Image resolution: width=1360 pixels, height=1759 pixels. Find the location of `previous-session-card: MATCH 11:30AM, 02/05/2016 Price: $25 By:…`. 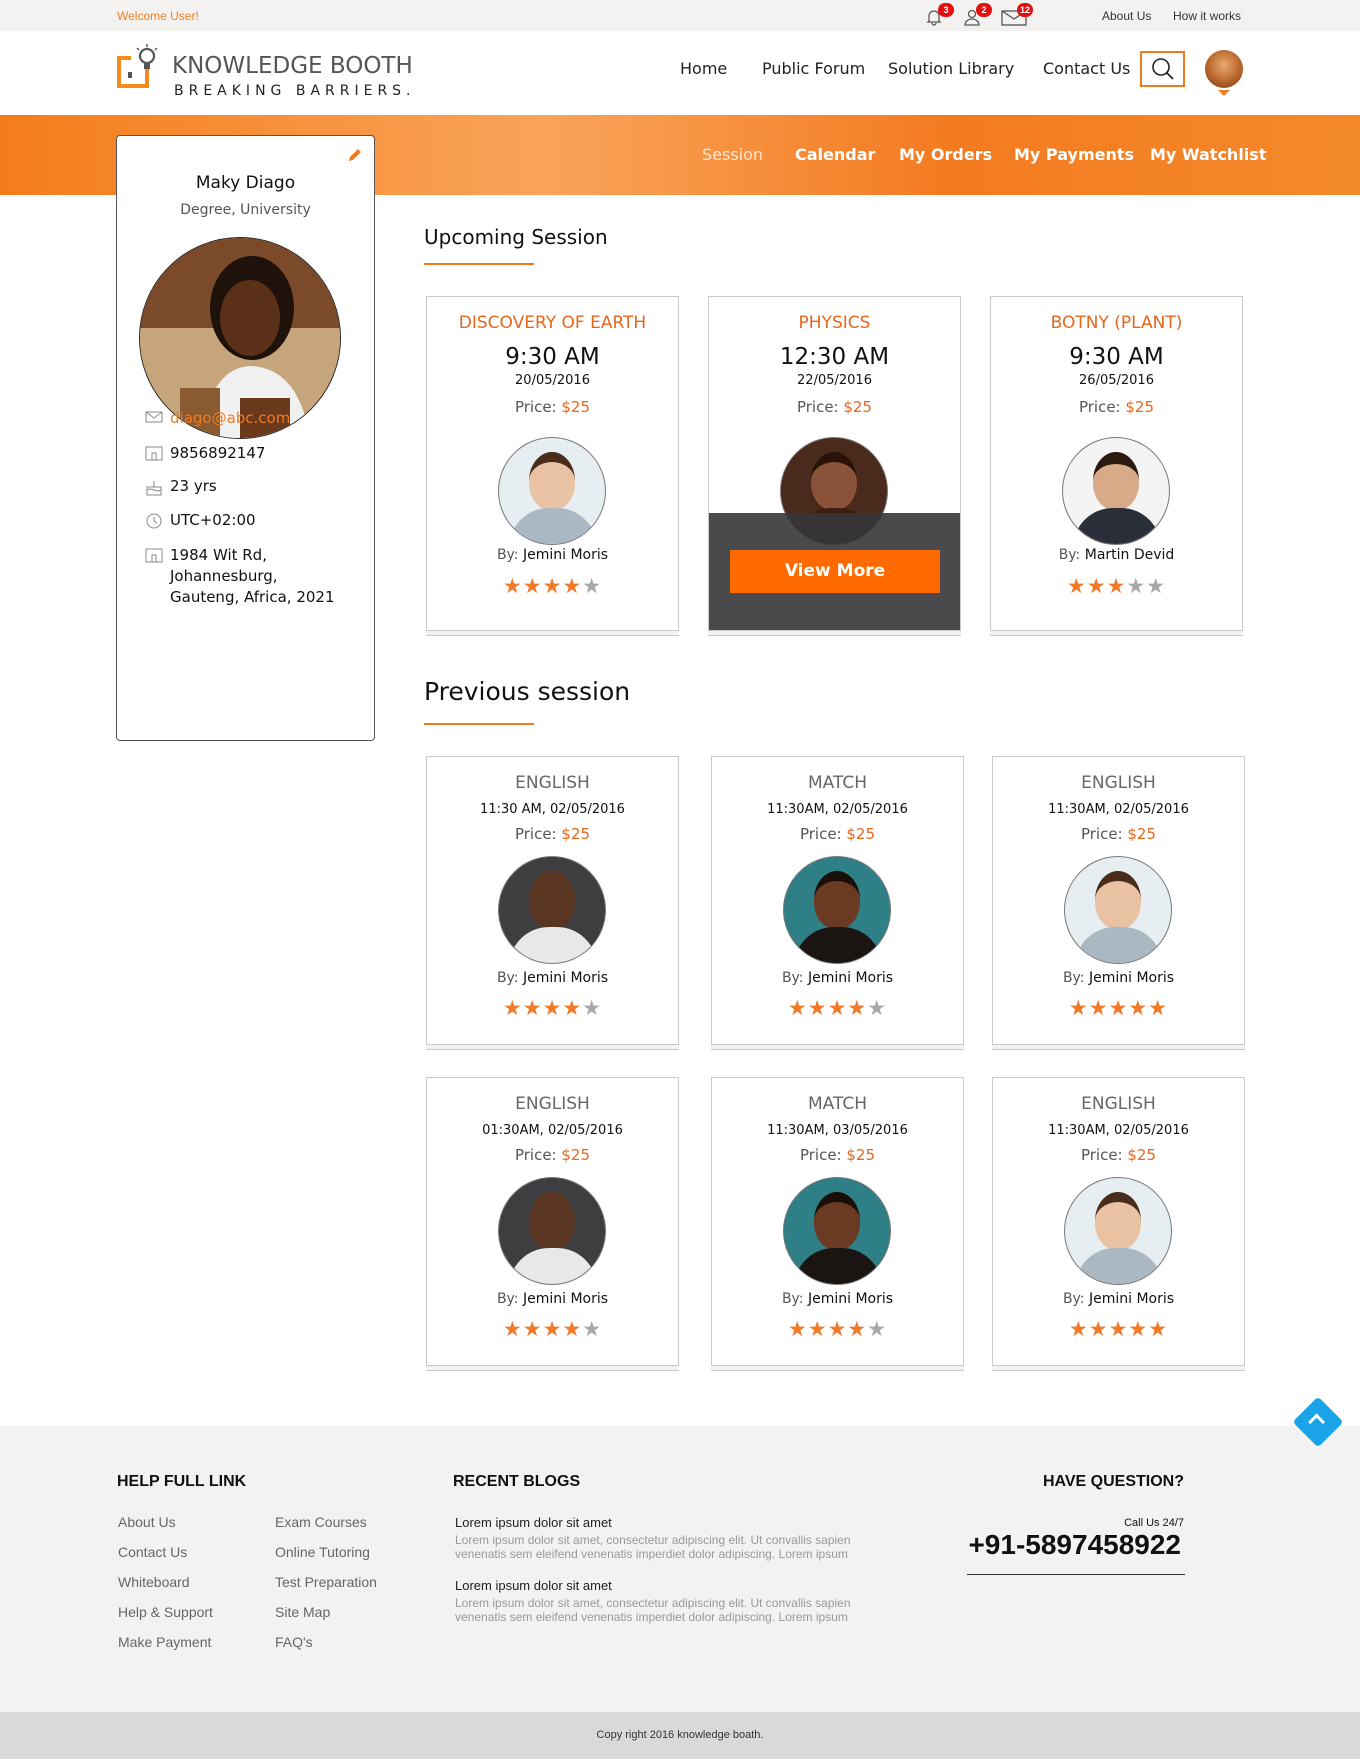

previous-session-card: MATCH 11:30AM, 02/05/2016 Price: $25 By:… is located at coordinates (837, 903).